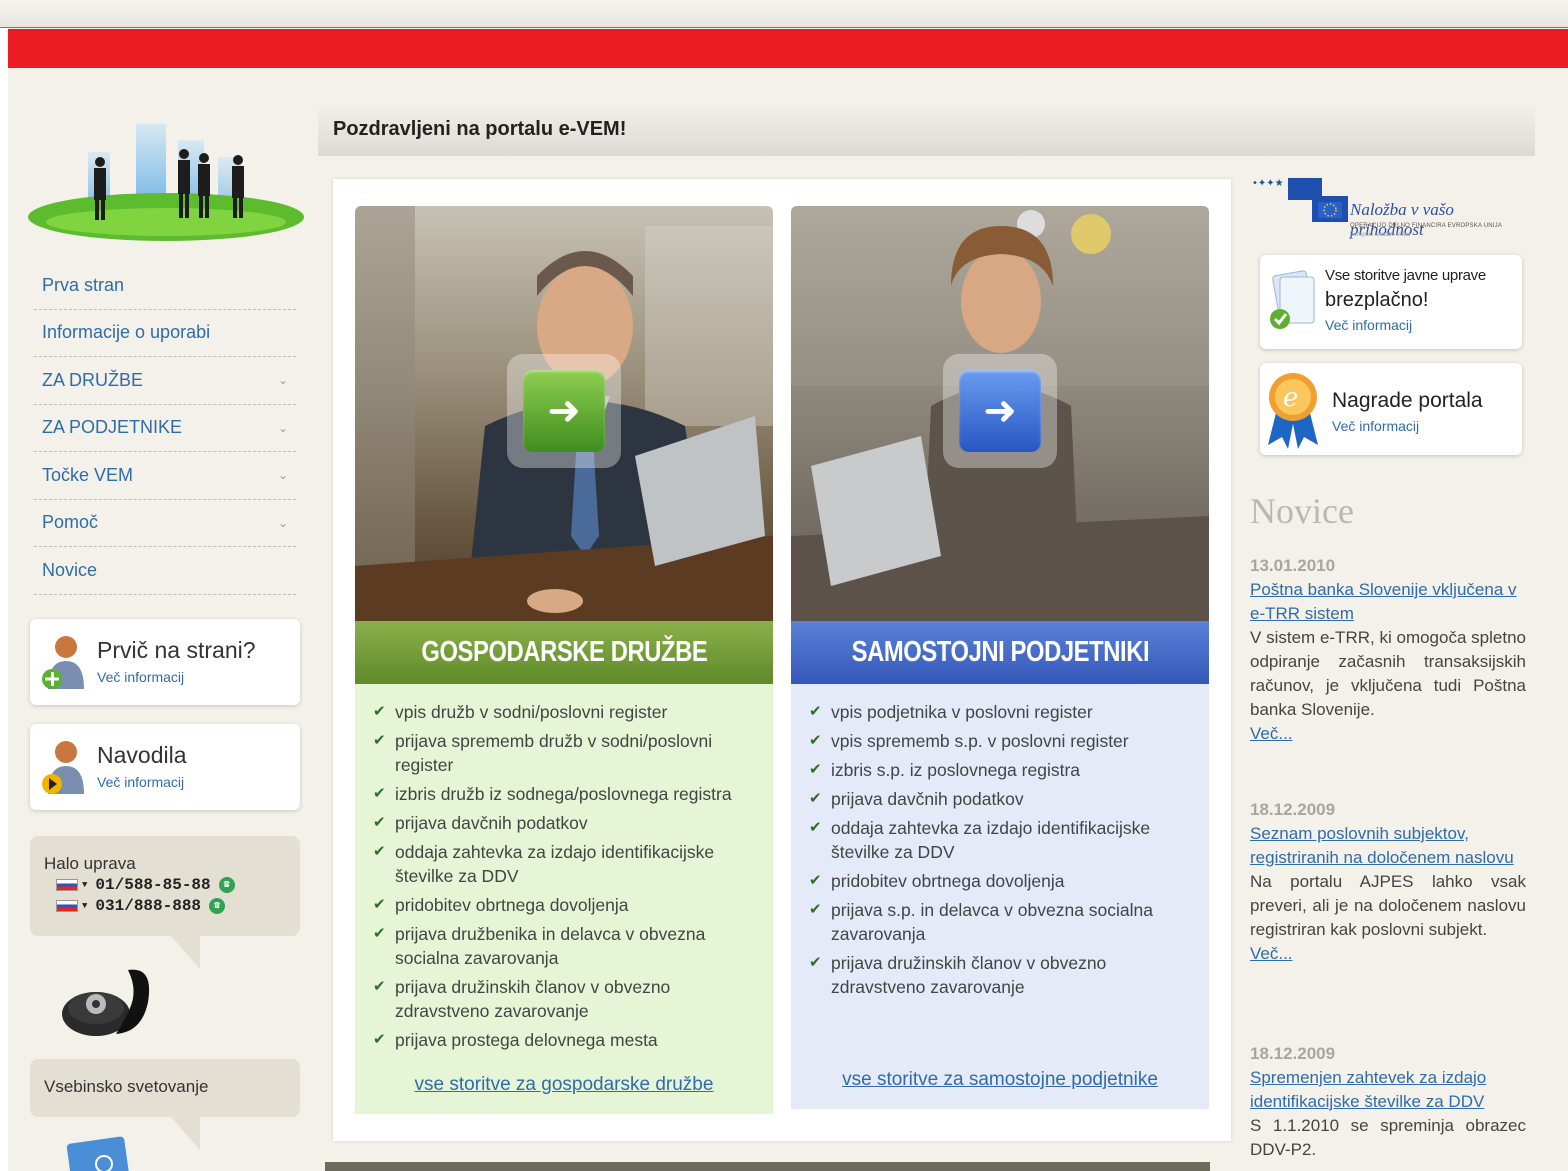  What do you see at coordinates (1377, 300) in the screenshot?
I see `free-services-line2: brezplačno!` at bounding box center [1377, 300].